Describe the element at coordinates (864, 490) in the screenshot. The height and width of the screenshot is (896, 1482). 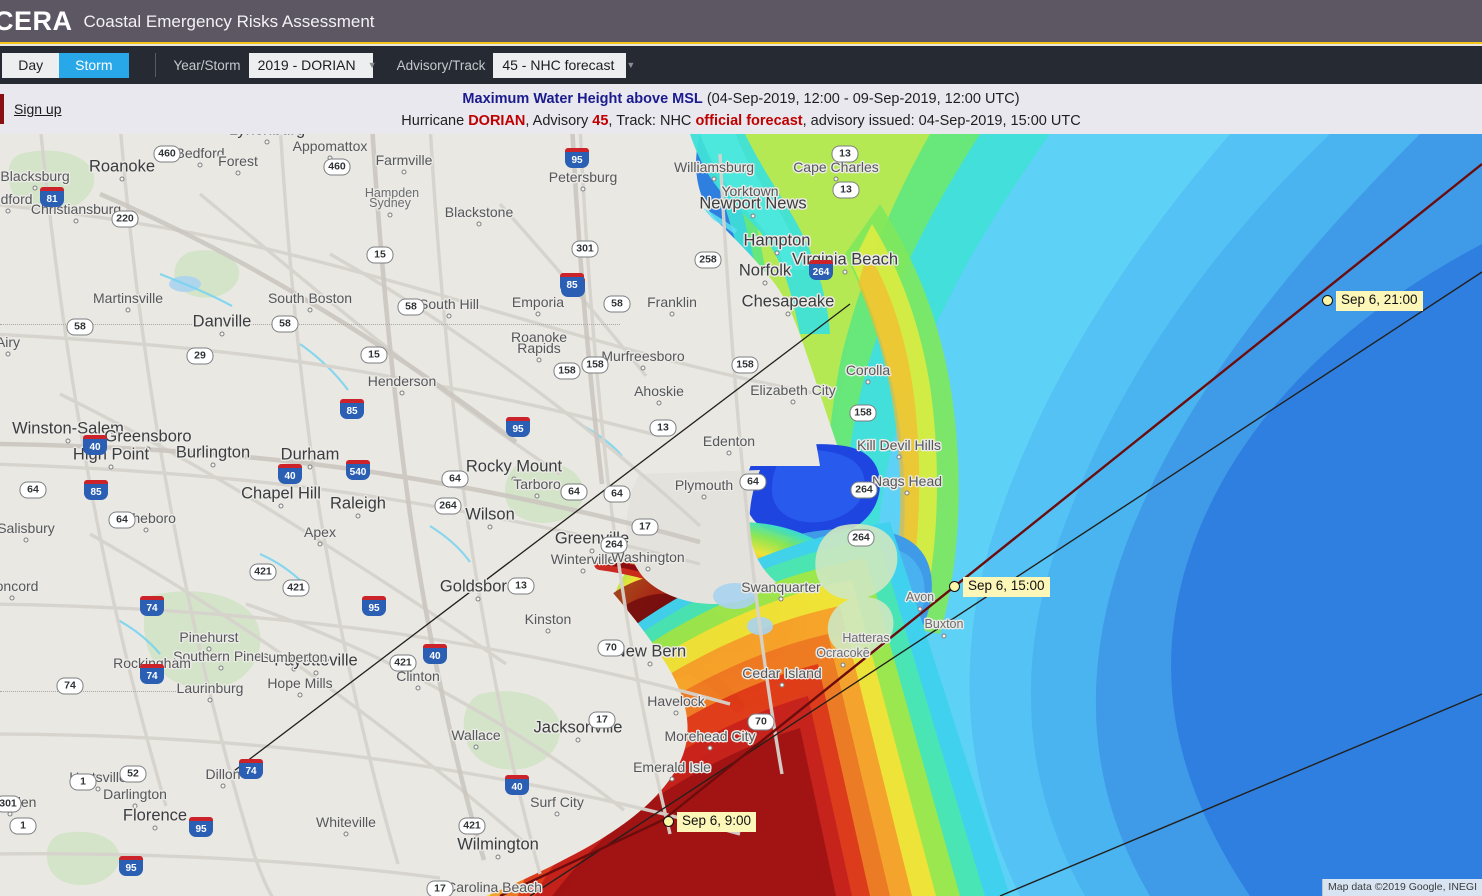
I see `us-route-shield-icon: 264` at that location.